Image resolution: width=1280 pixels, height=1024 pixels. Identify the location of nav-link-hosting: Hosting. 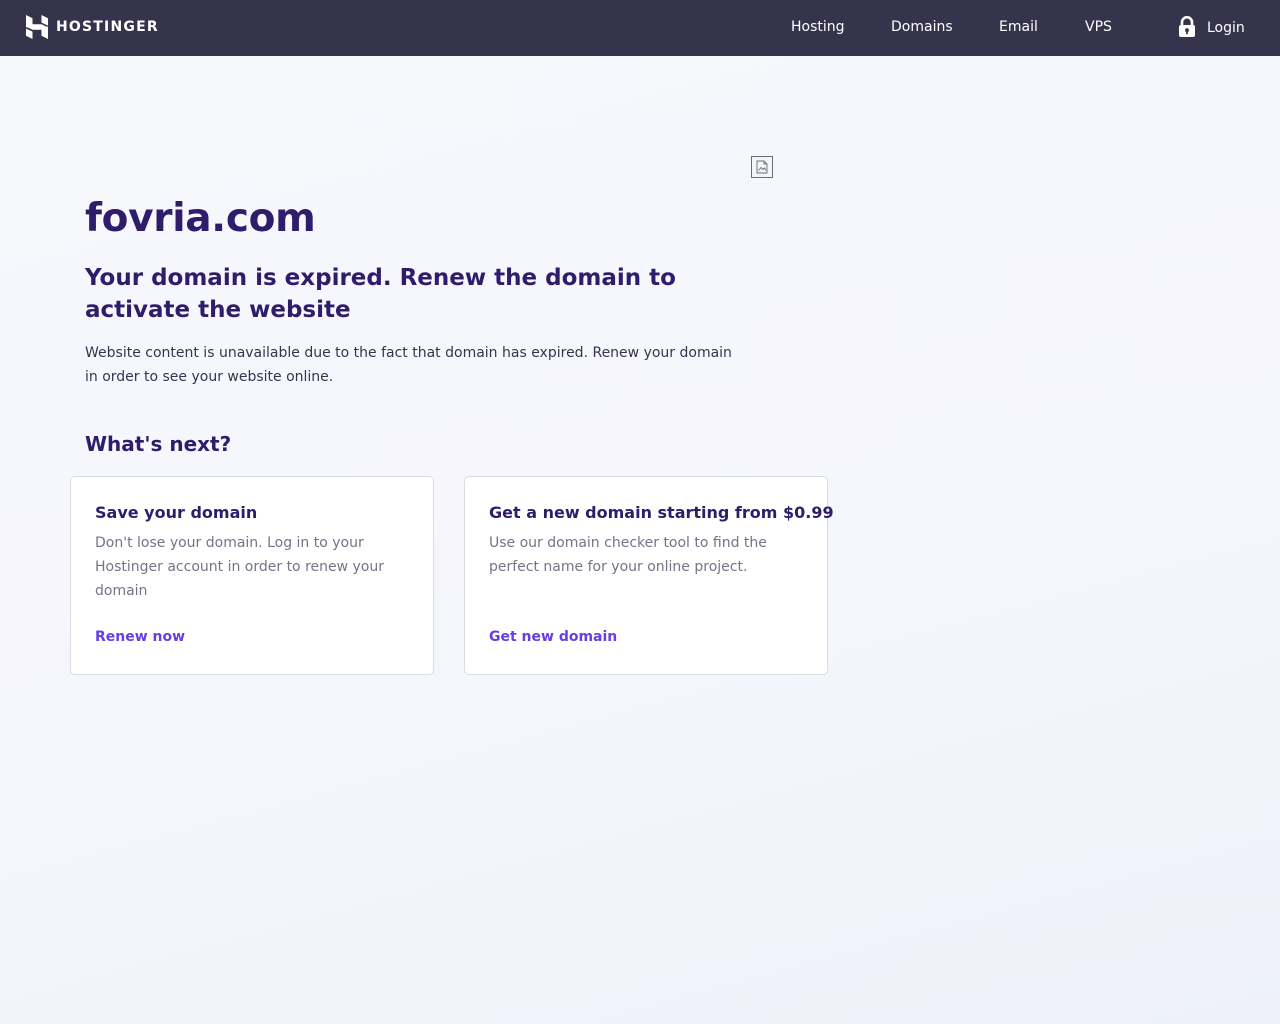
(818, 27).